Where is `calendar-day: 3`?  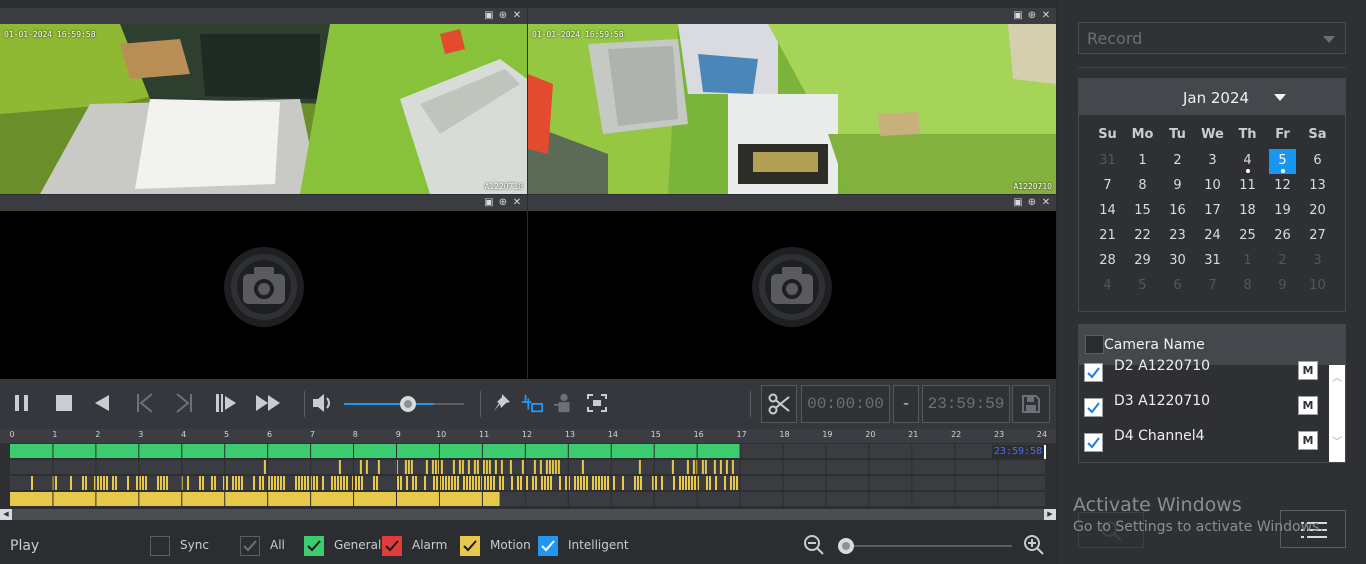 calendar-day: 3 is located at coordinates (1317, 261).